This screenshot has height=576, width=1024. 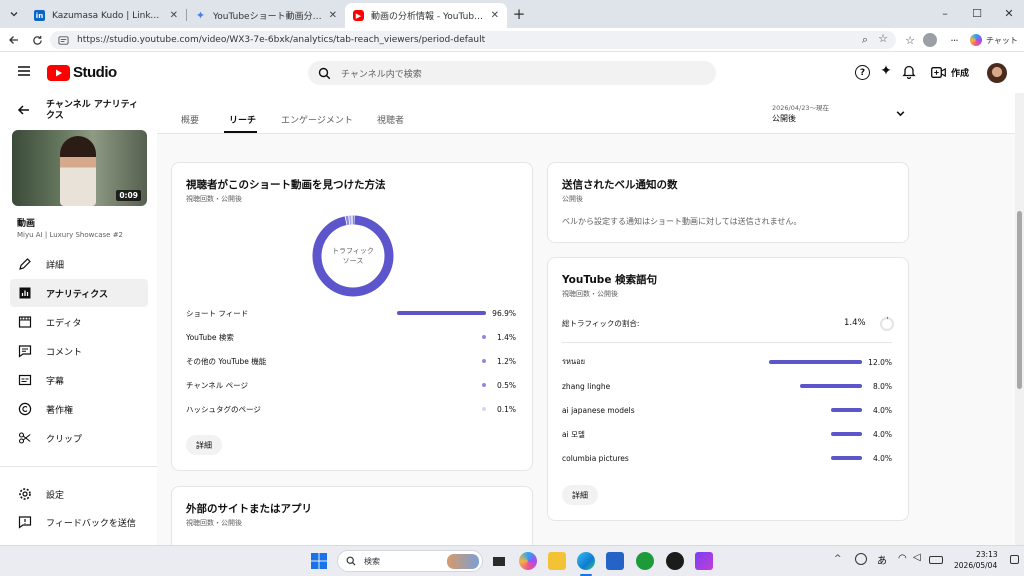 What do you see at coordinates (79, 264) in the screenshot?
I see `sidebar-item-details: 詳細` at bounding box center [79, 264].